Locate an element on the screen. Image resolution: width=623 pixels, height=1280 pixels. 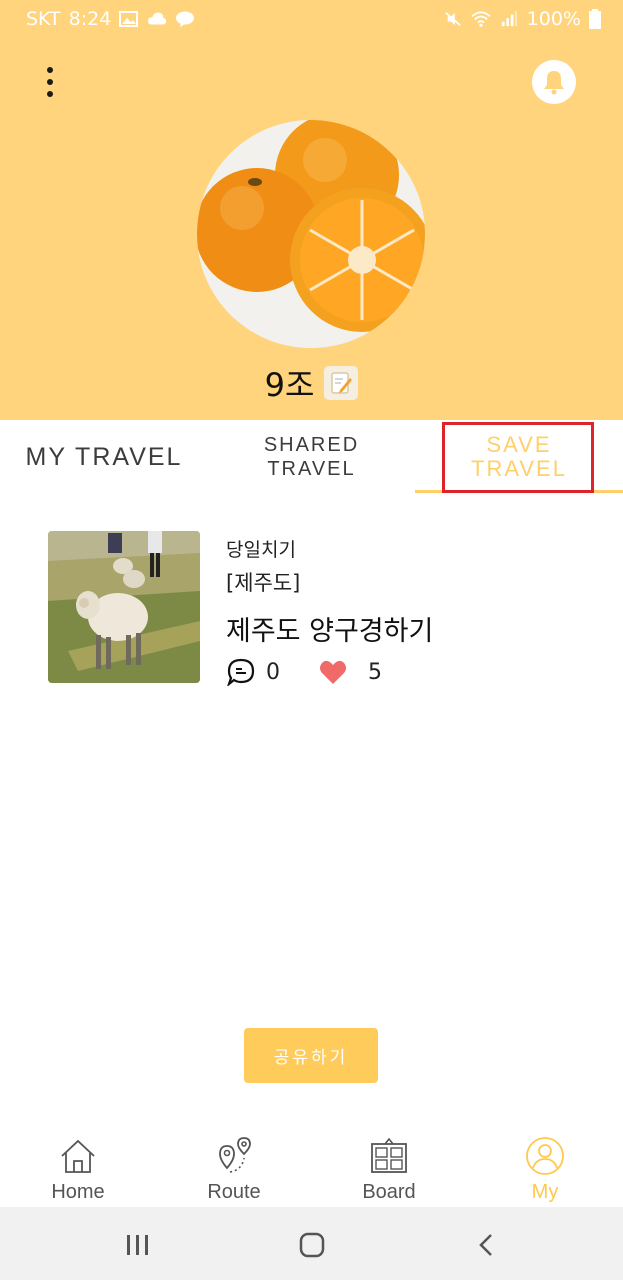
chat-icon is located at coordinates (185, 19).